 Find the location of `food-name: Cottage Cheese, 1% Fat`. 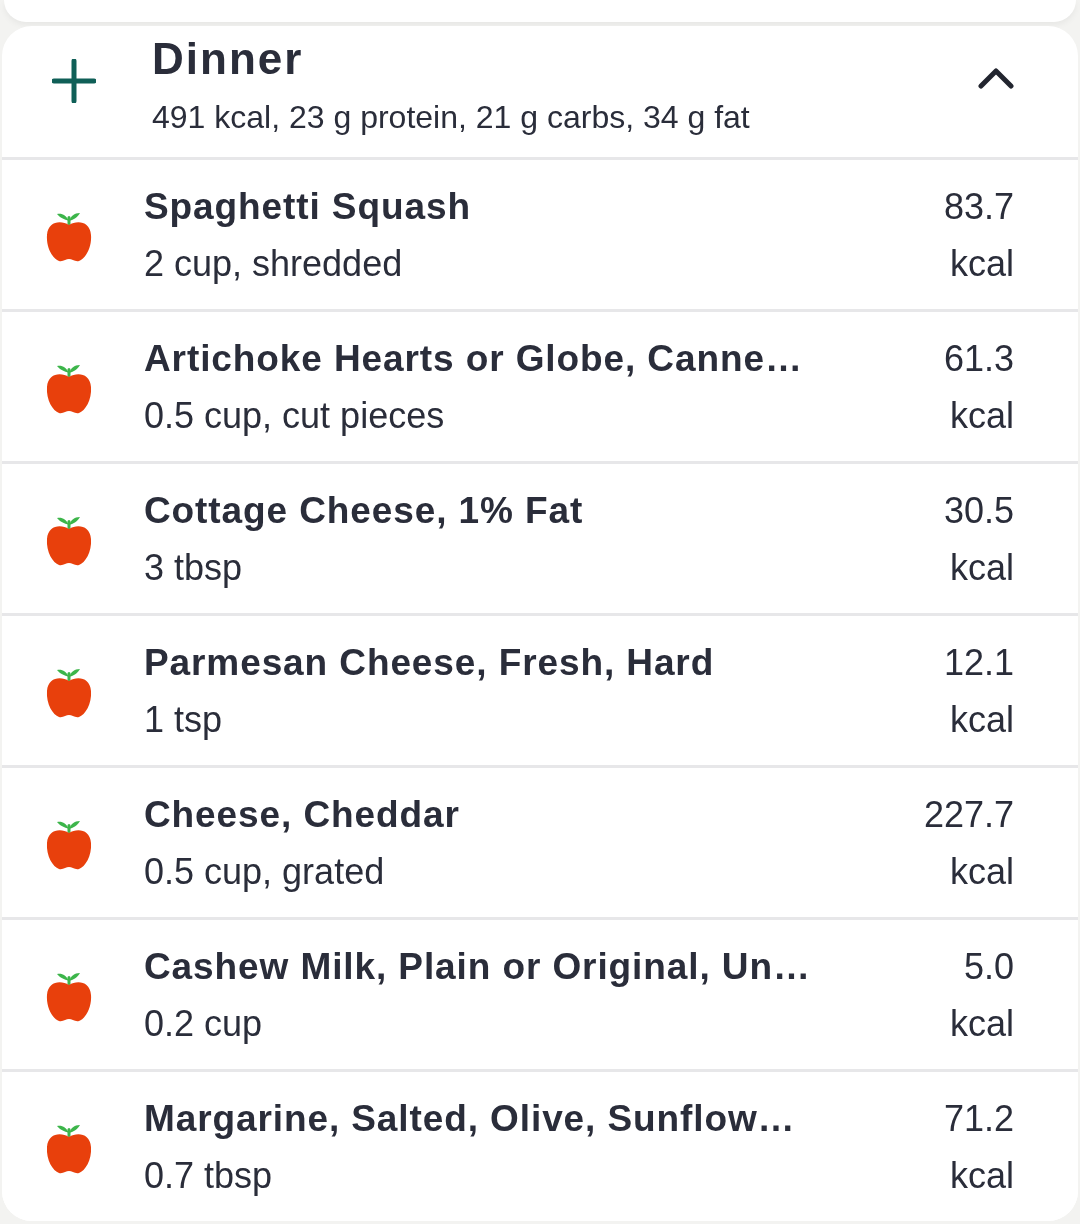

food-name: Cottage Cheese, 1% Fat is located at coordinates (364, 510).